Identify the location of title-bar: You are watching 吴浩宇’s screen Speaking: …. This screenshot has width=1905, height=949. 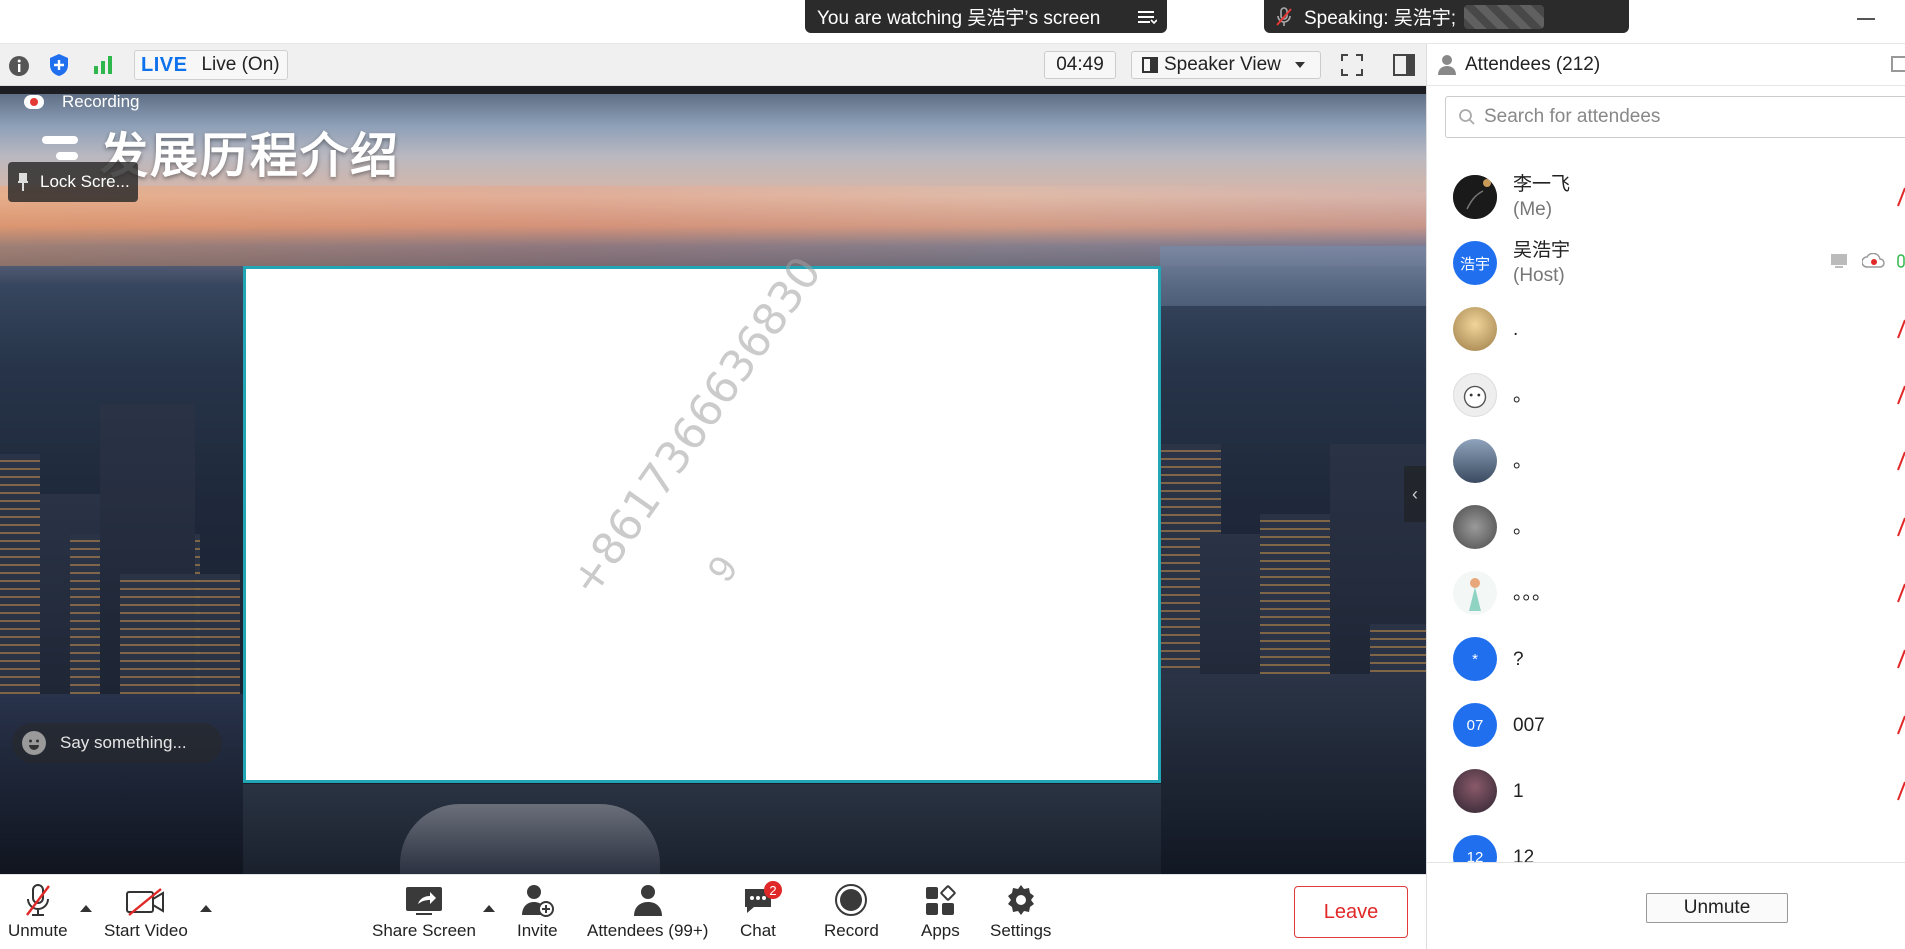
(952, 22).